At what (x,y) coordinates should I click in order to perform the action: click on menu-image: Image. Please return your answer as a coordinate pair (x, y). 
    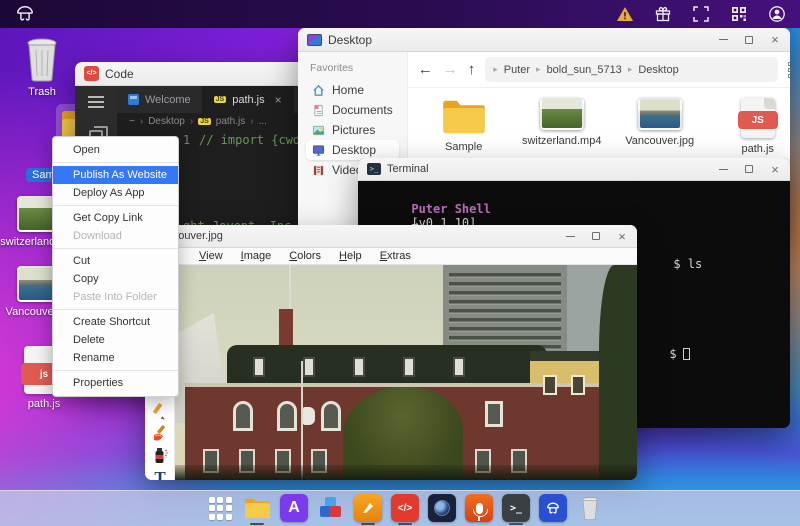
    Looking at the image, I should click on (256, 256).